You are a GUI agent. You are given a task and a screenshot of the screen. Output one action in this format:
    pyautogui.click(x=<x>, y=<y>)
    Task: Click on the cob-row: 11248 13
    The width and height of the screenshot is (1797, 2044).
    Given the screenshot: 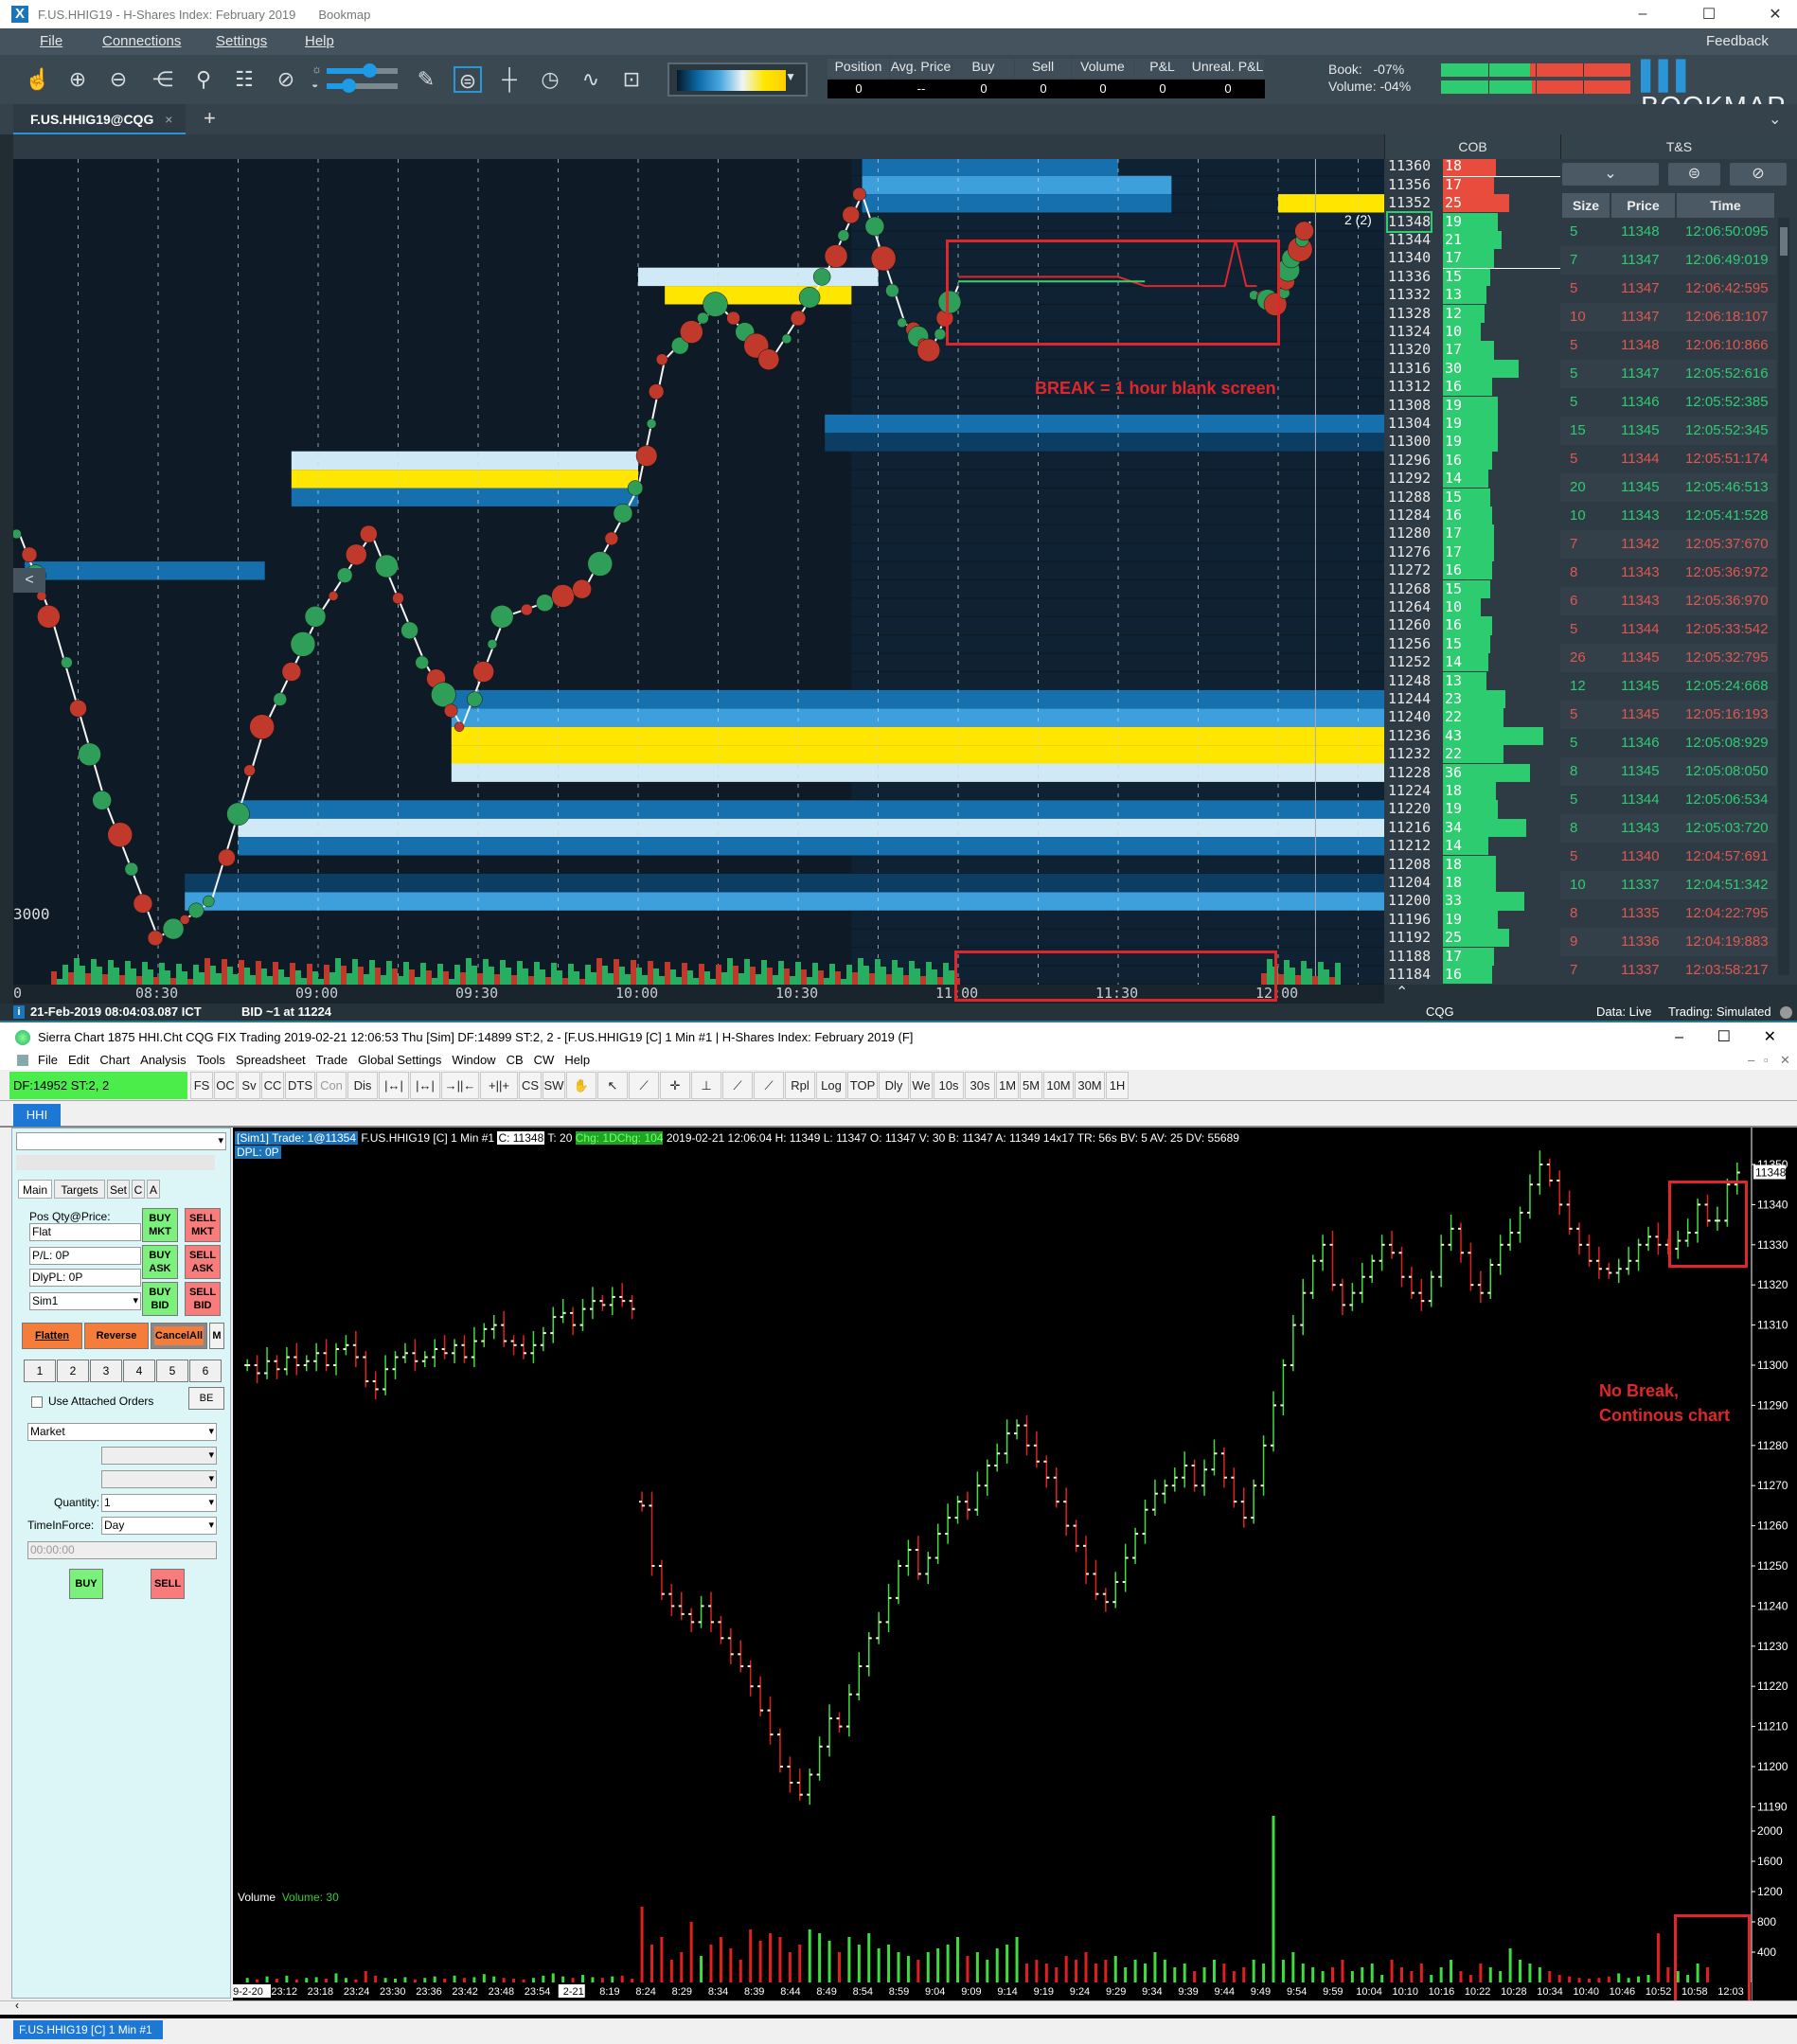 What is the action you would take?
    pyautogui.click(x=1472, y=680)
    